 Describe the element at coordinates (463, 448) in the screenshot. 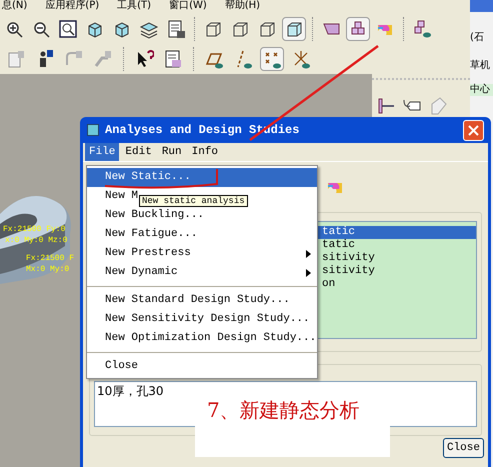

I see `close-button: Close` at that location.